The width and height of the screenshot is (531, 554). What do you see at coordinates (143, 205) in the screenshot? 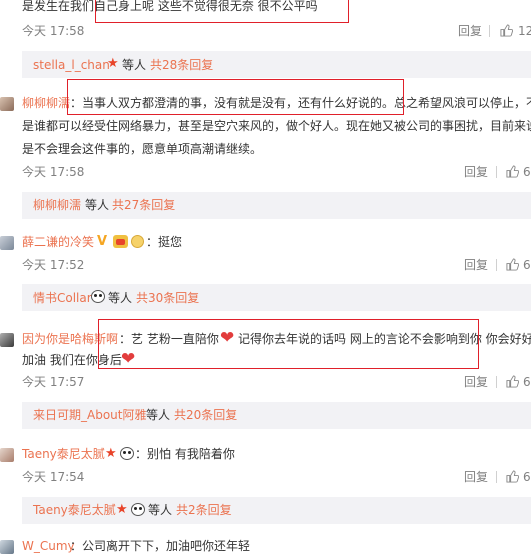
I see `sub-reply-count: 共27条回复` at bounding box center [143, 205].